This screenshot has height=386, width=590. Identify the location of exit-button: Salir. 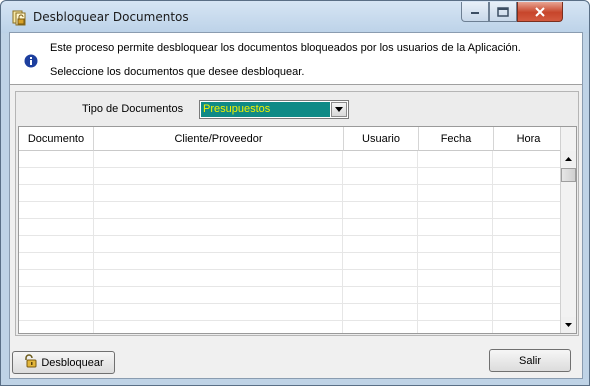
(530, 360).